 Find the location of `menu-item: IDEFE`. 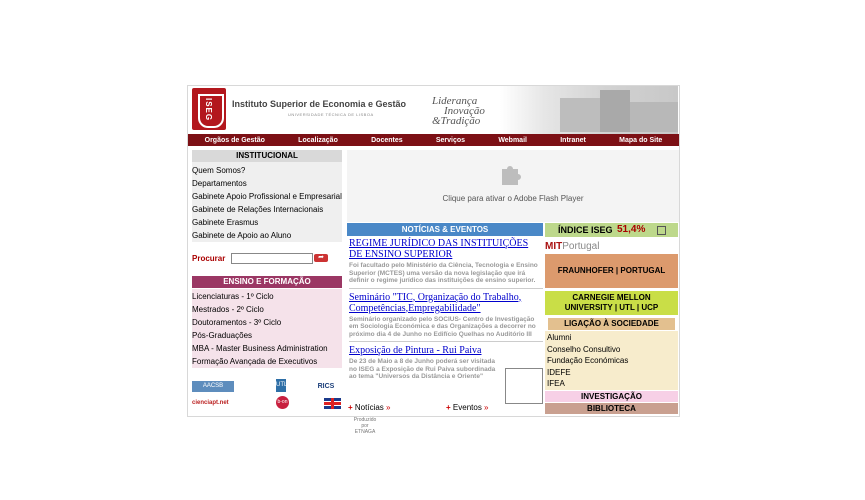

menu-item: IDEFE is located at coordinates (611, 373).